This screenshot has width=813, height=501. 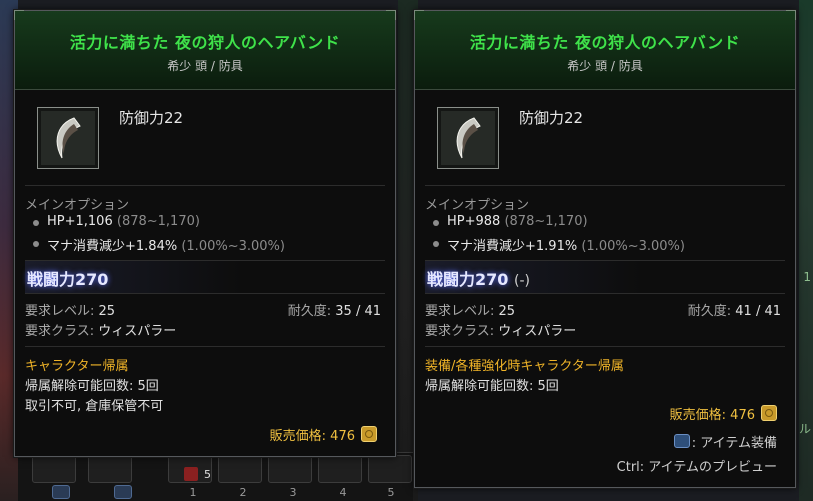 I want to click on preview-hint: Ctrl: アイテムのプレビュー, so click(x=696, y=467).